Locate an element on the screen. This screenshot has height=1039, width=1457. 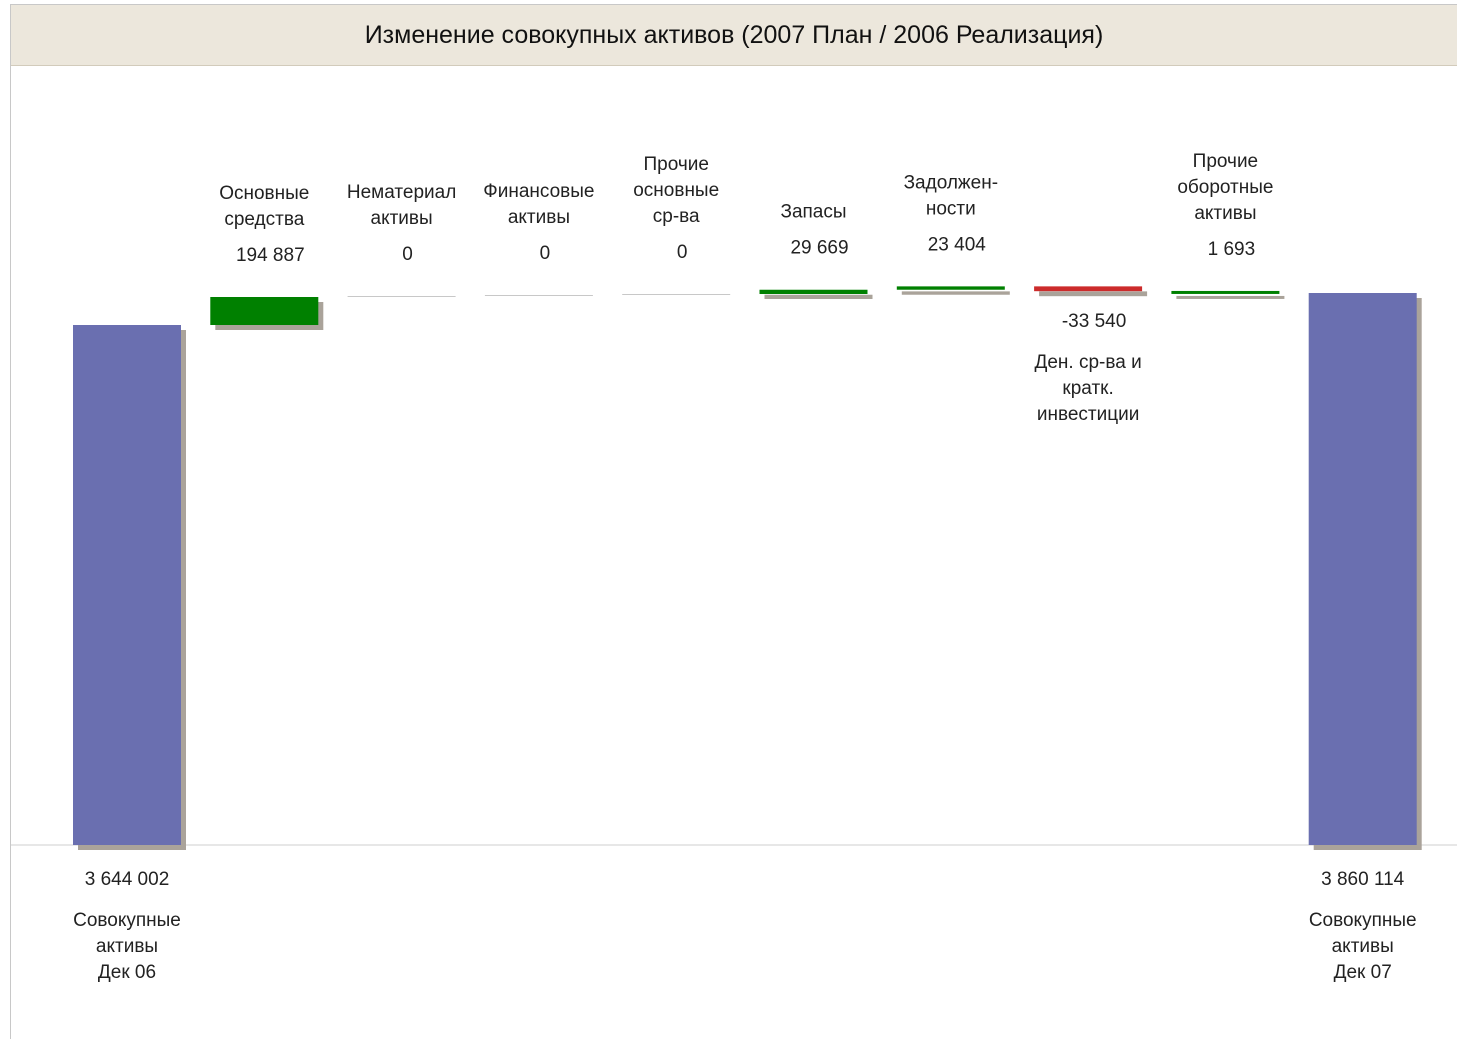
category-label: инвестиции is located at coordinates (1088, 414).